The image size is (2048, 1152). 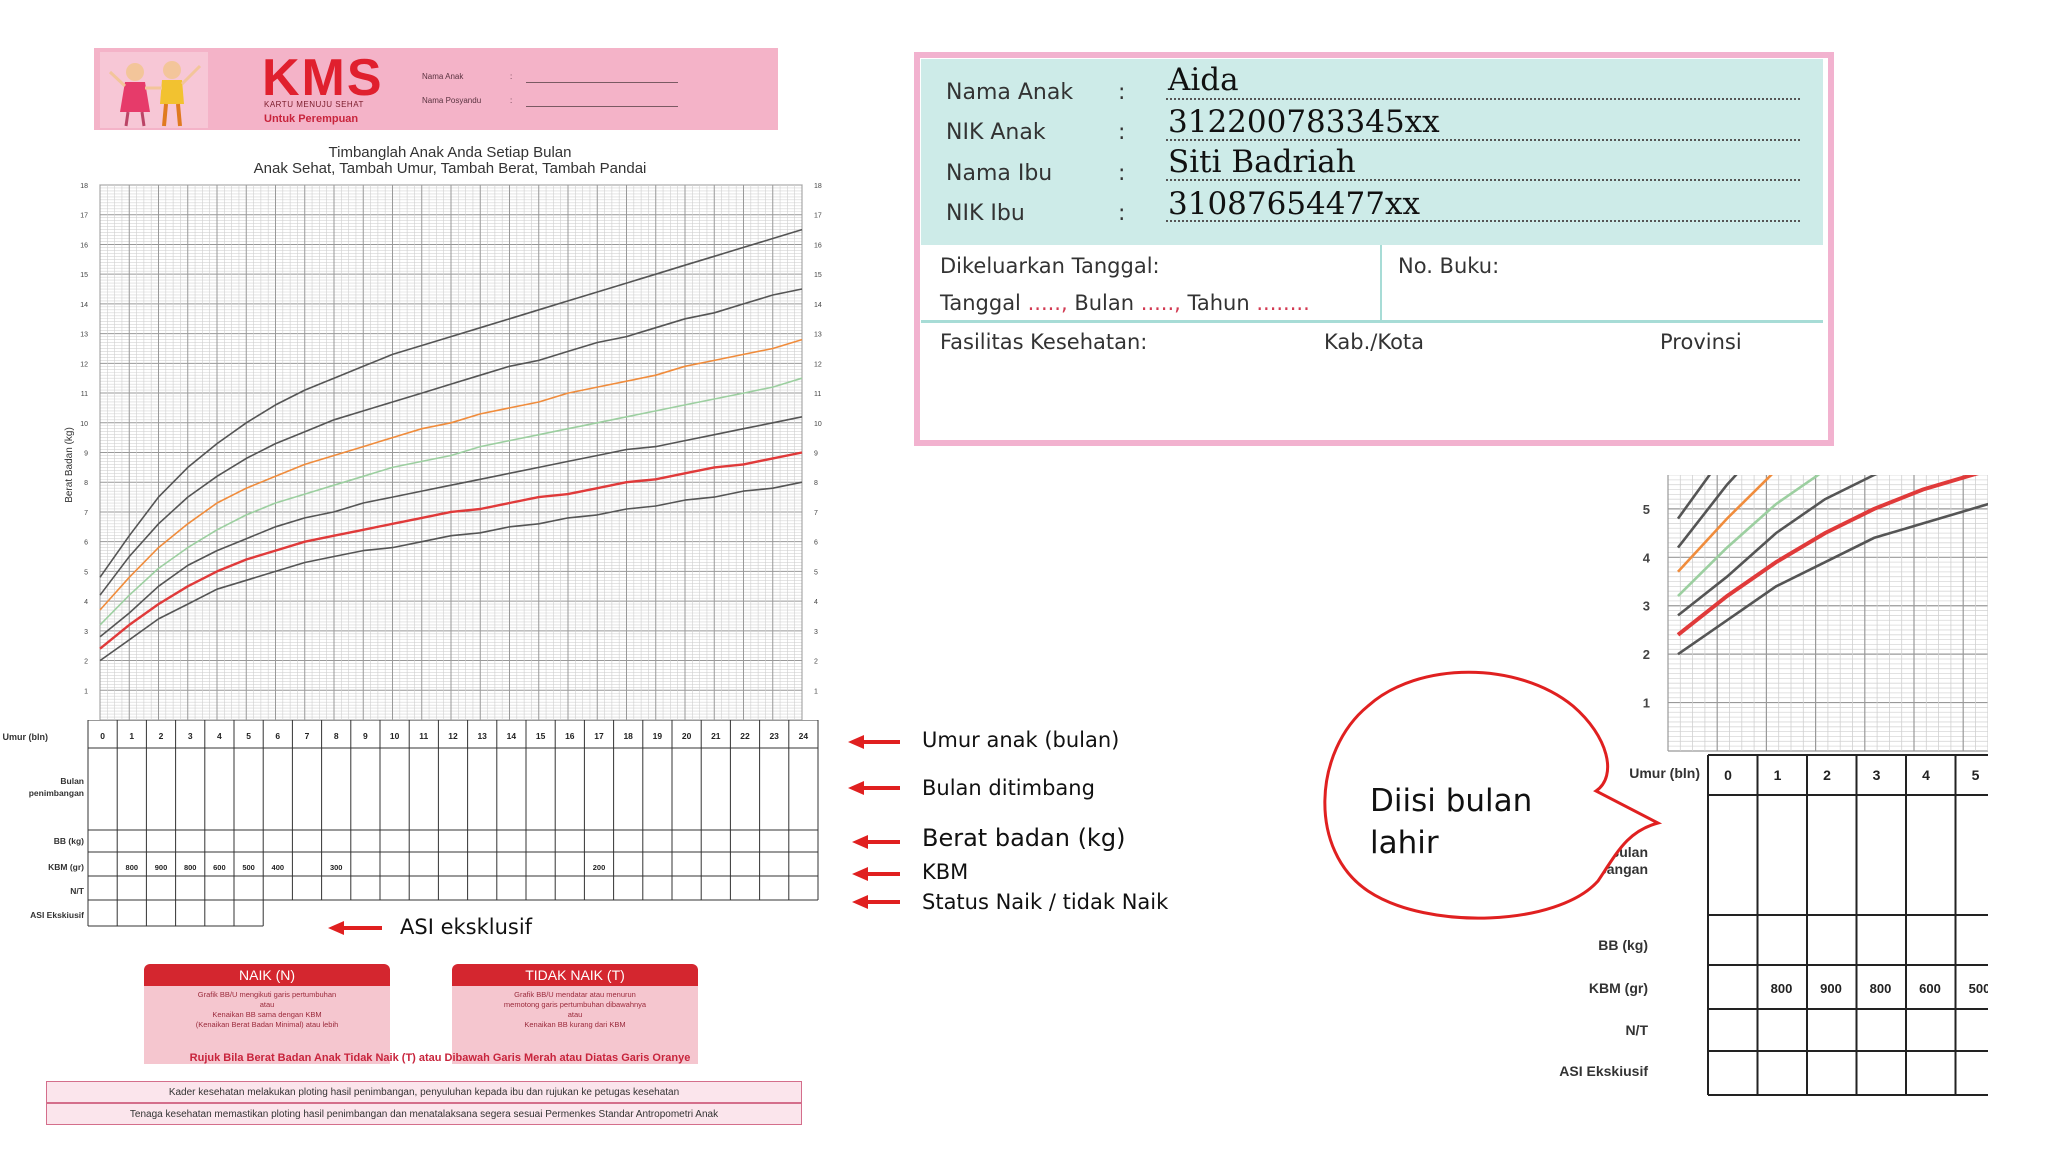 I want to click on chart-title-line1: Timbanglah Anak Anda Setiap Bulan, so click(x=450, y=152).